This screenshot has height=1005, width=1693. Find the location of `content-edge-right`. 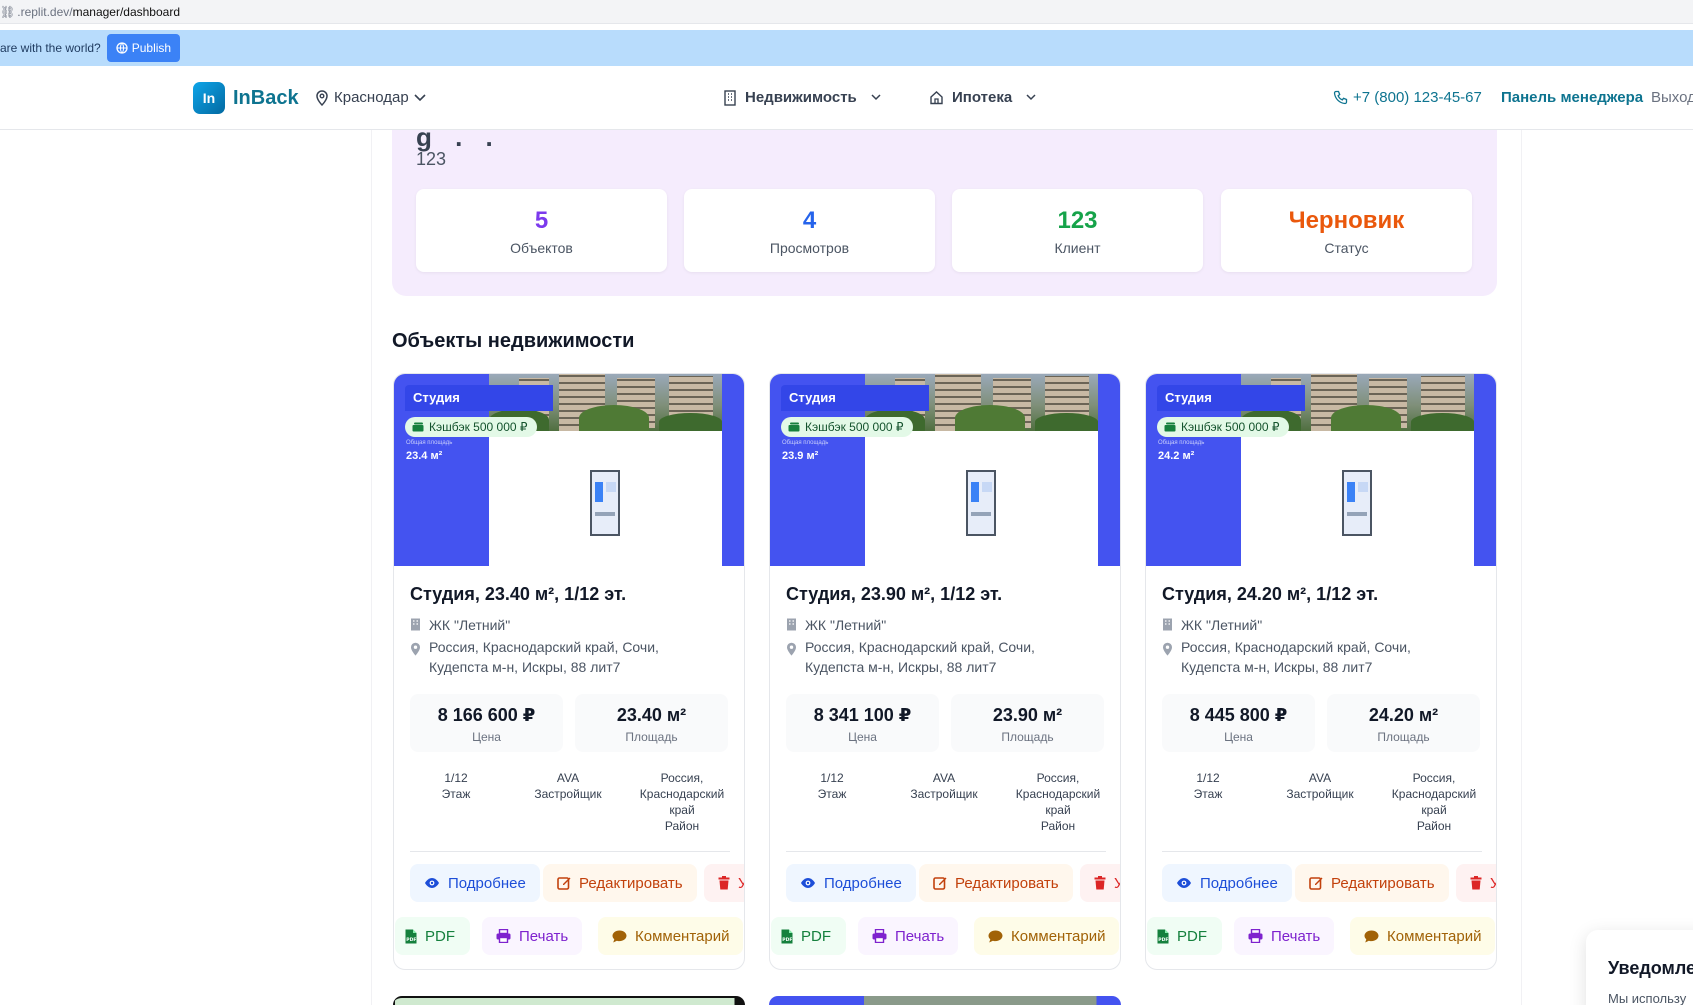

content-edge-right is located at coordinates (1521, 567).